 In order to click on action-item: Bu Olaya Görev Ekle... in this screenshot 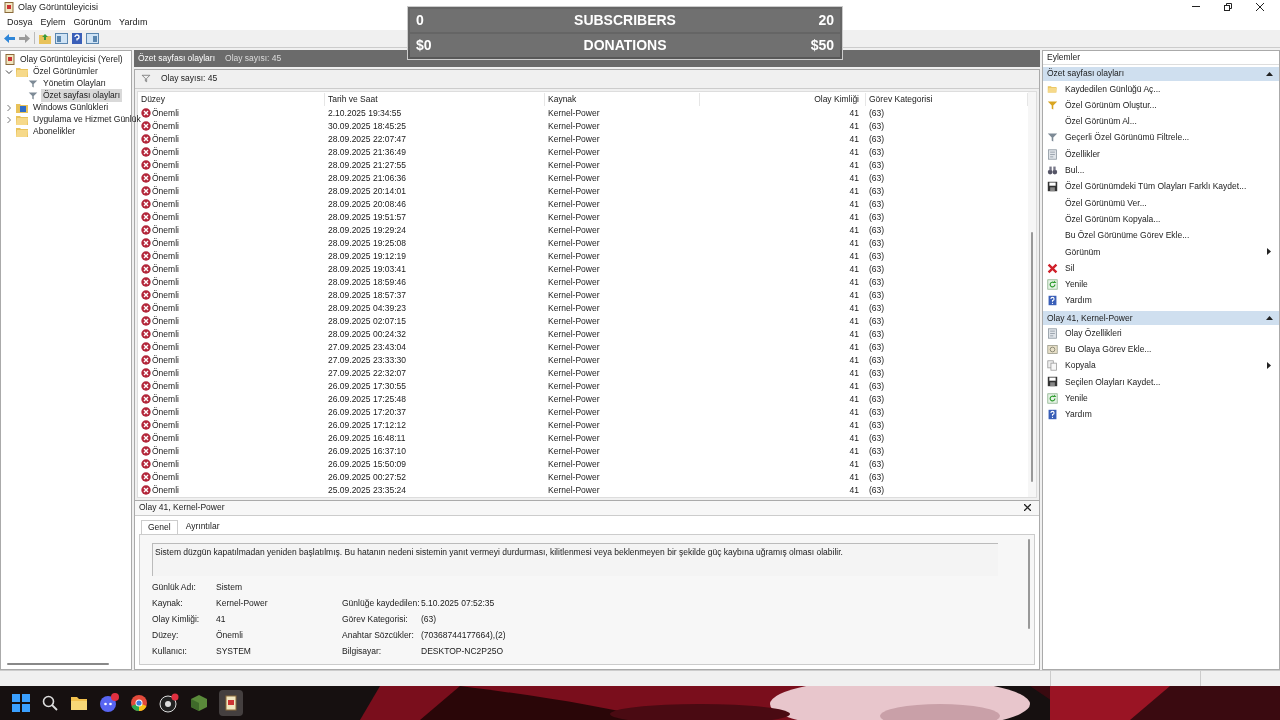, I will do `click(1108, 349)`.